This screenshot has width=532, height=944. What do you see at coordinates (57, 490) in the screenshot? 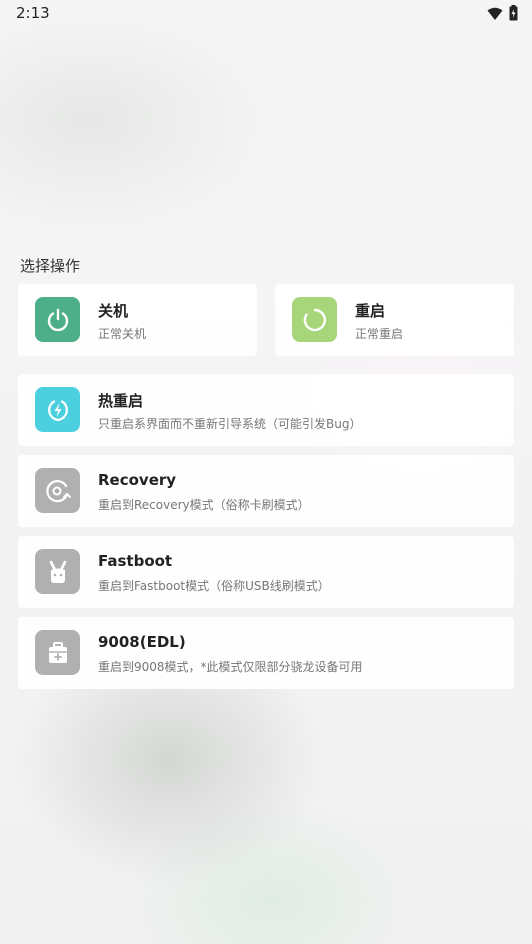
I see `recovery-icon` at bounding box center [57, 490].